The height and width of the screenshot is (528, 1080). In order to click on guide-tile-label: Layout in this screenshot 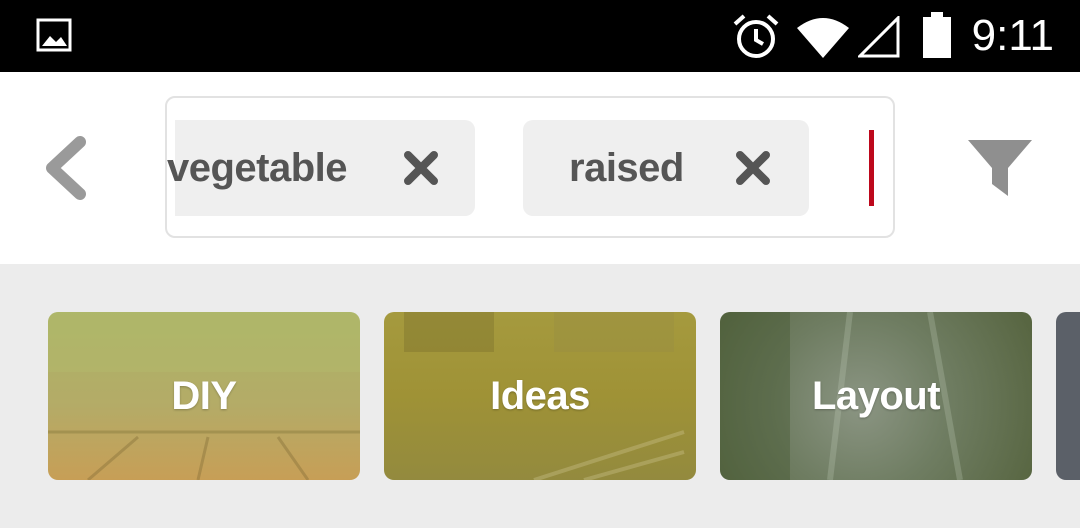, I will do `click(876, 395)`.